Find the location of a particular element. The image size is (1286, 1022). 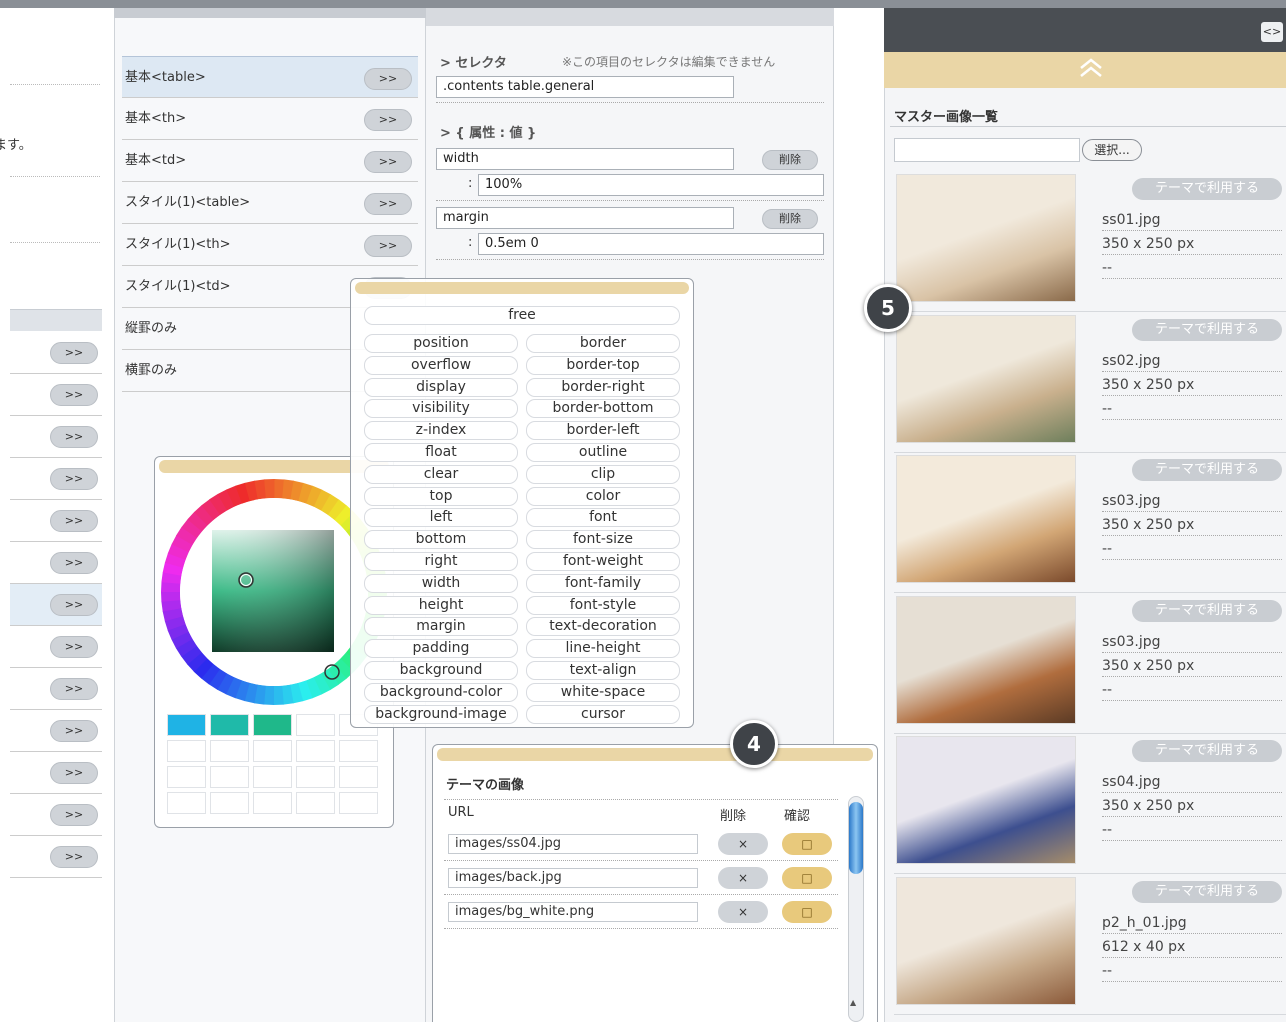

property-option: display is located at coordinates (441, 387).